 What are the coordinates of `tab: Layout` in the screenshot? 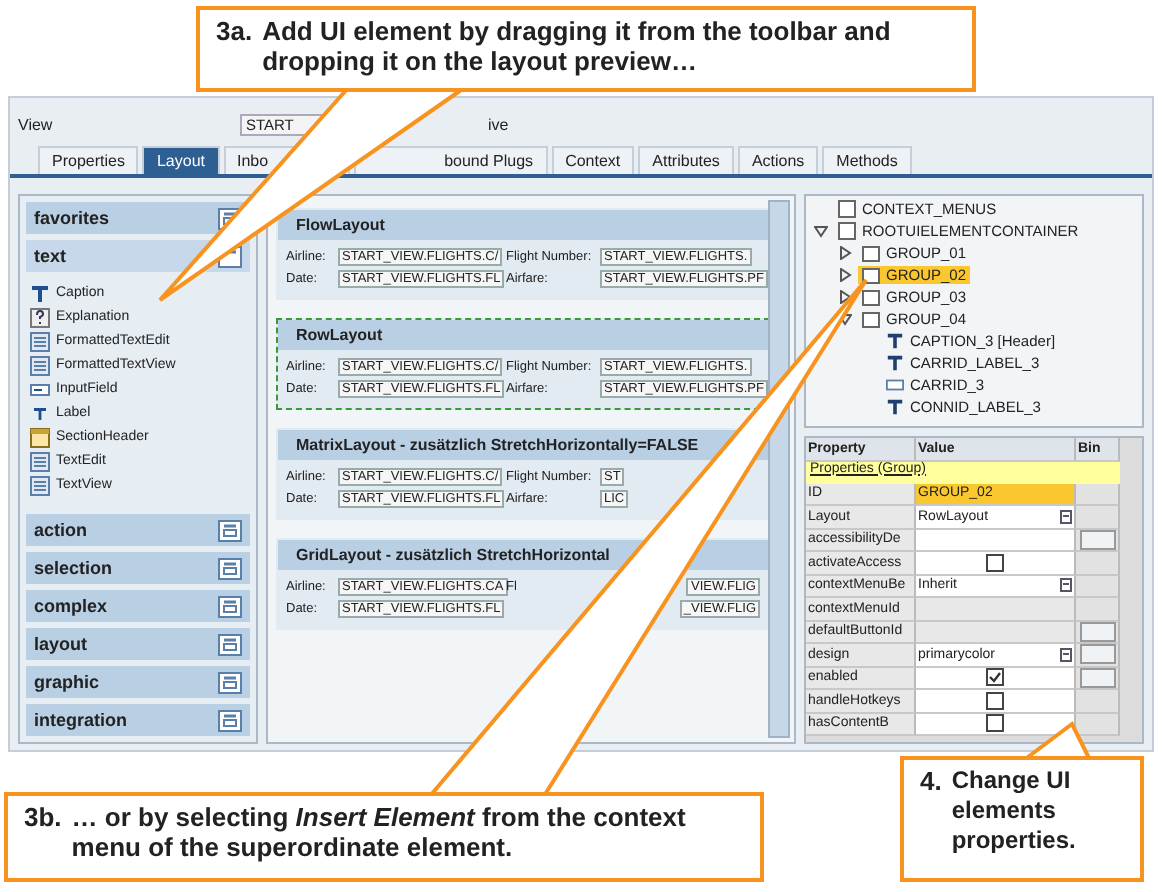 It's located at (180, 160).